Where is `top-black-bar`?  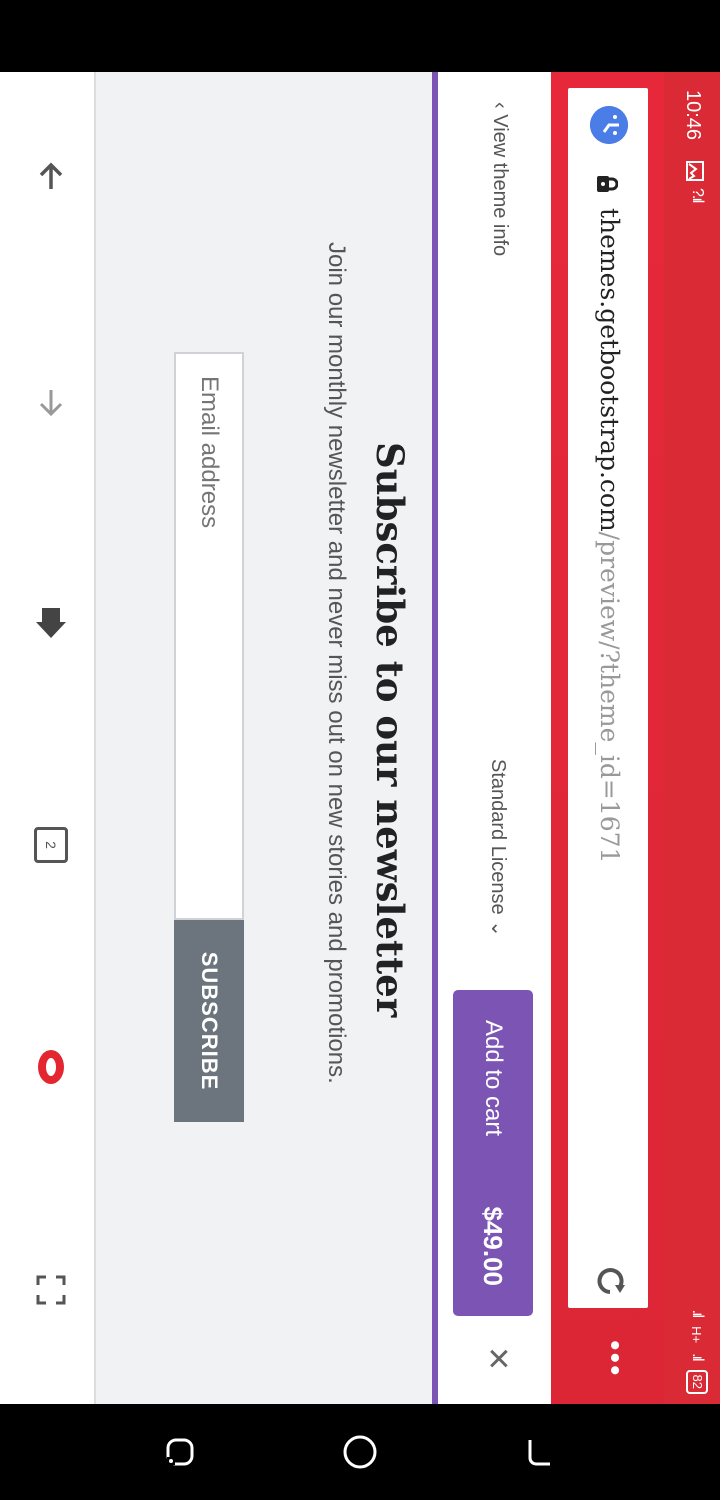 top-black-bar is located at coordinates (360, 36).